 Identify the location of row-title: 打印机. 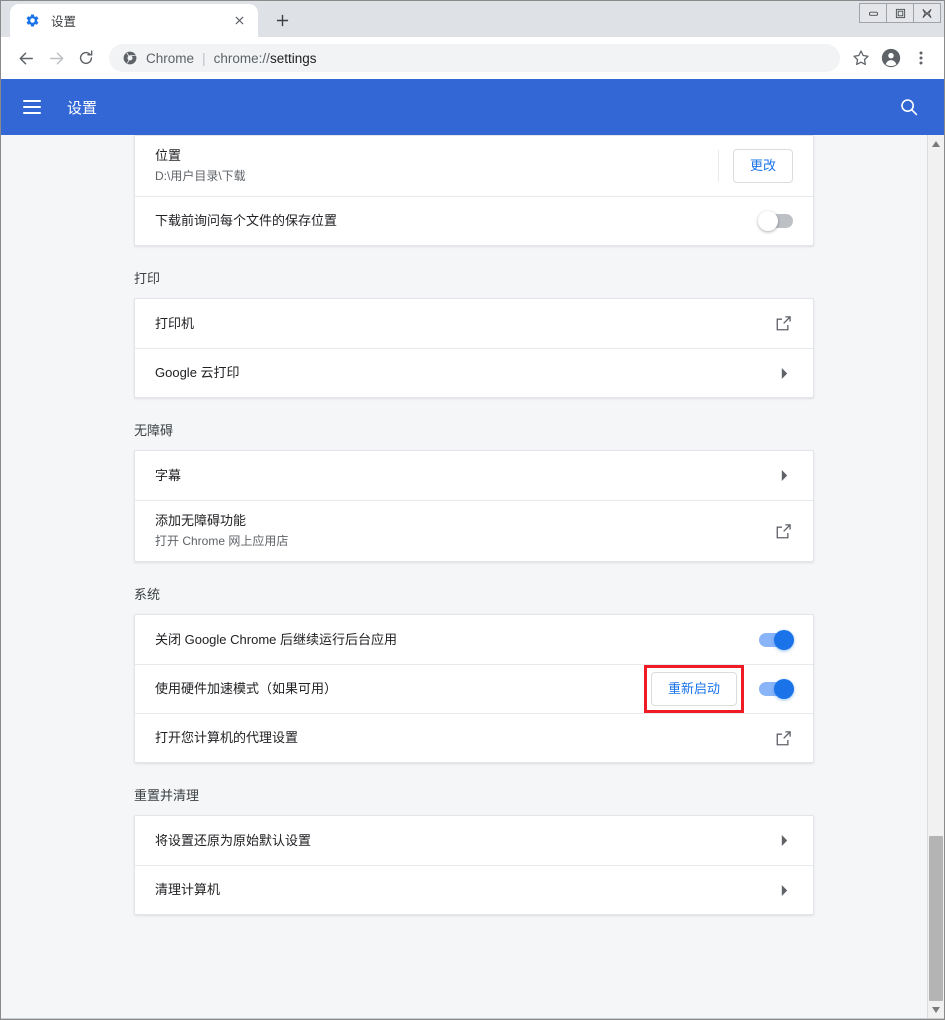
(175, 323).